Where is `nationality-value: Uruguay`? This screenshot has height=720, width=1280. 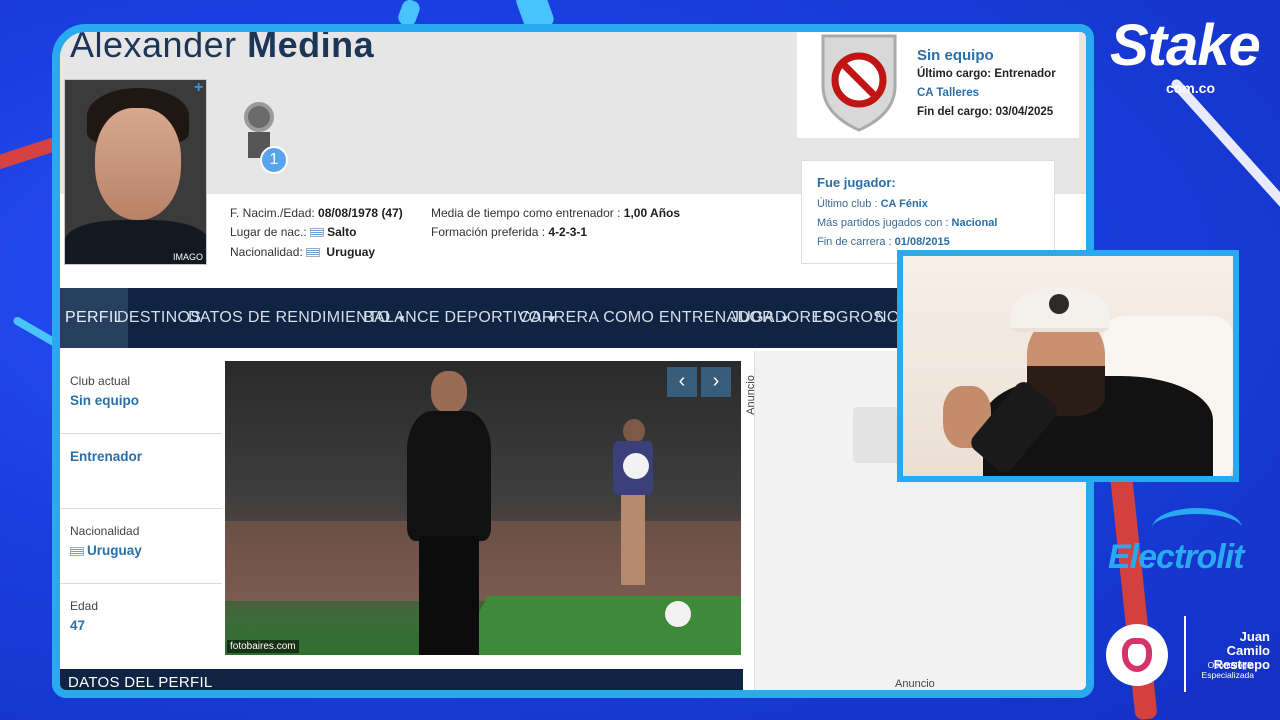 nationality-value: Uruguay is located at coordinates (351, 252).